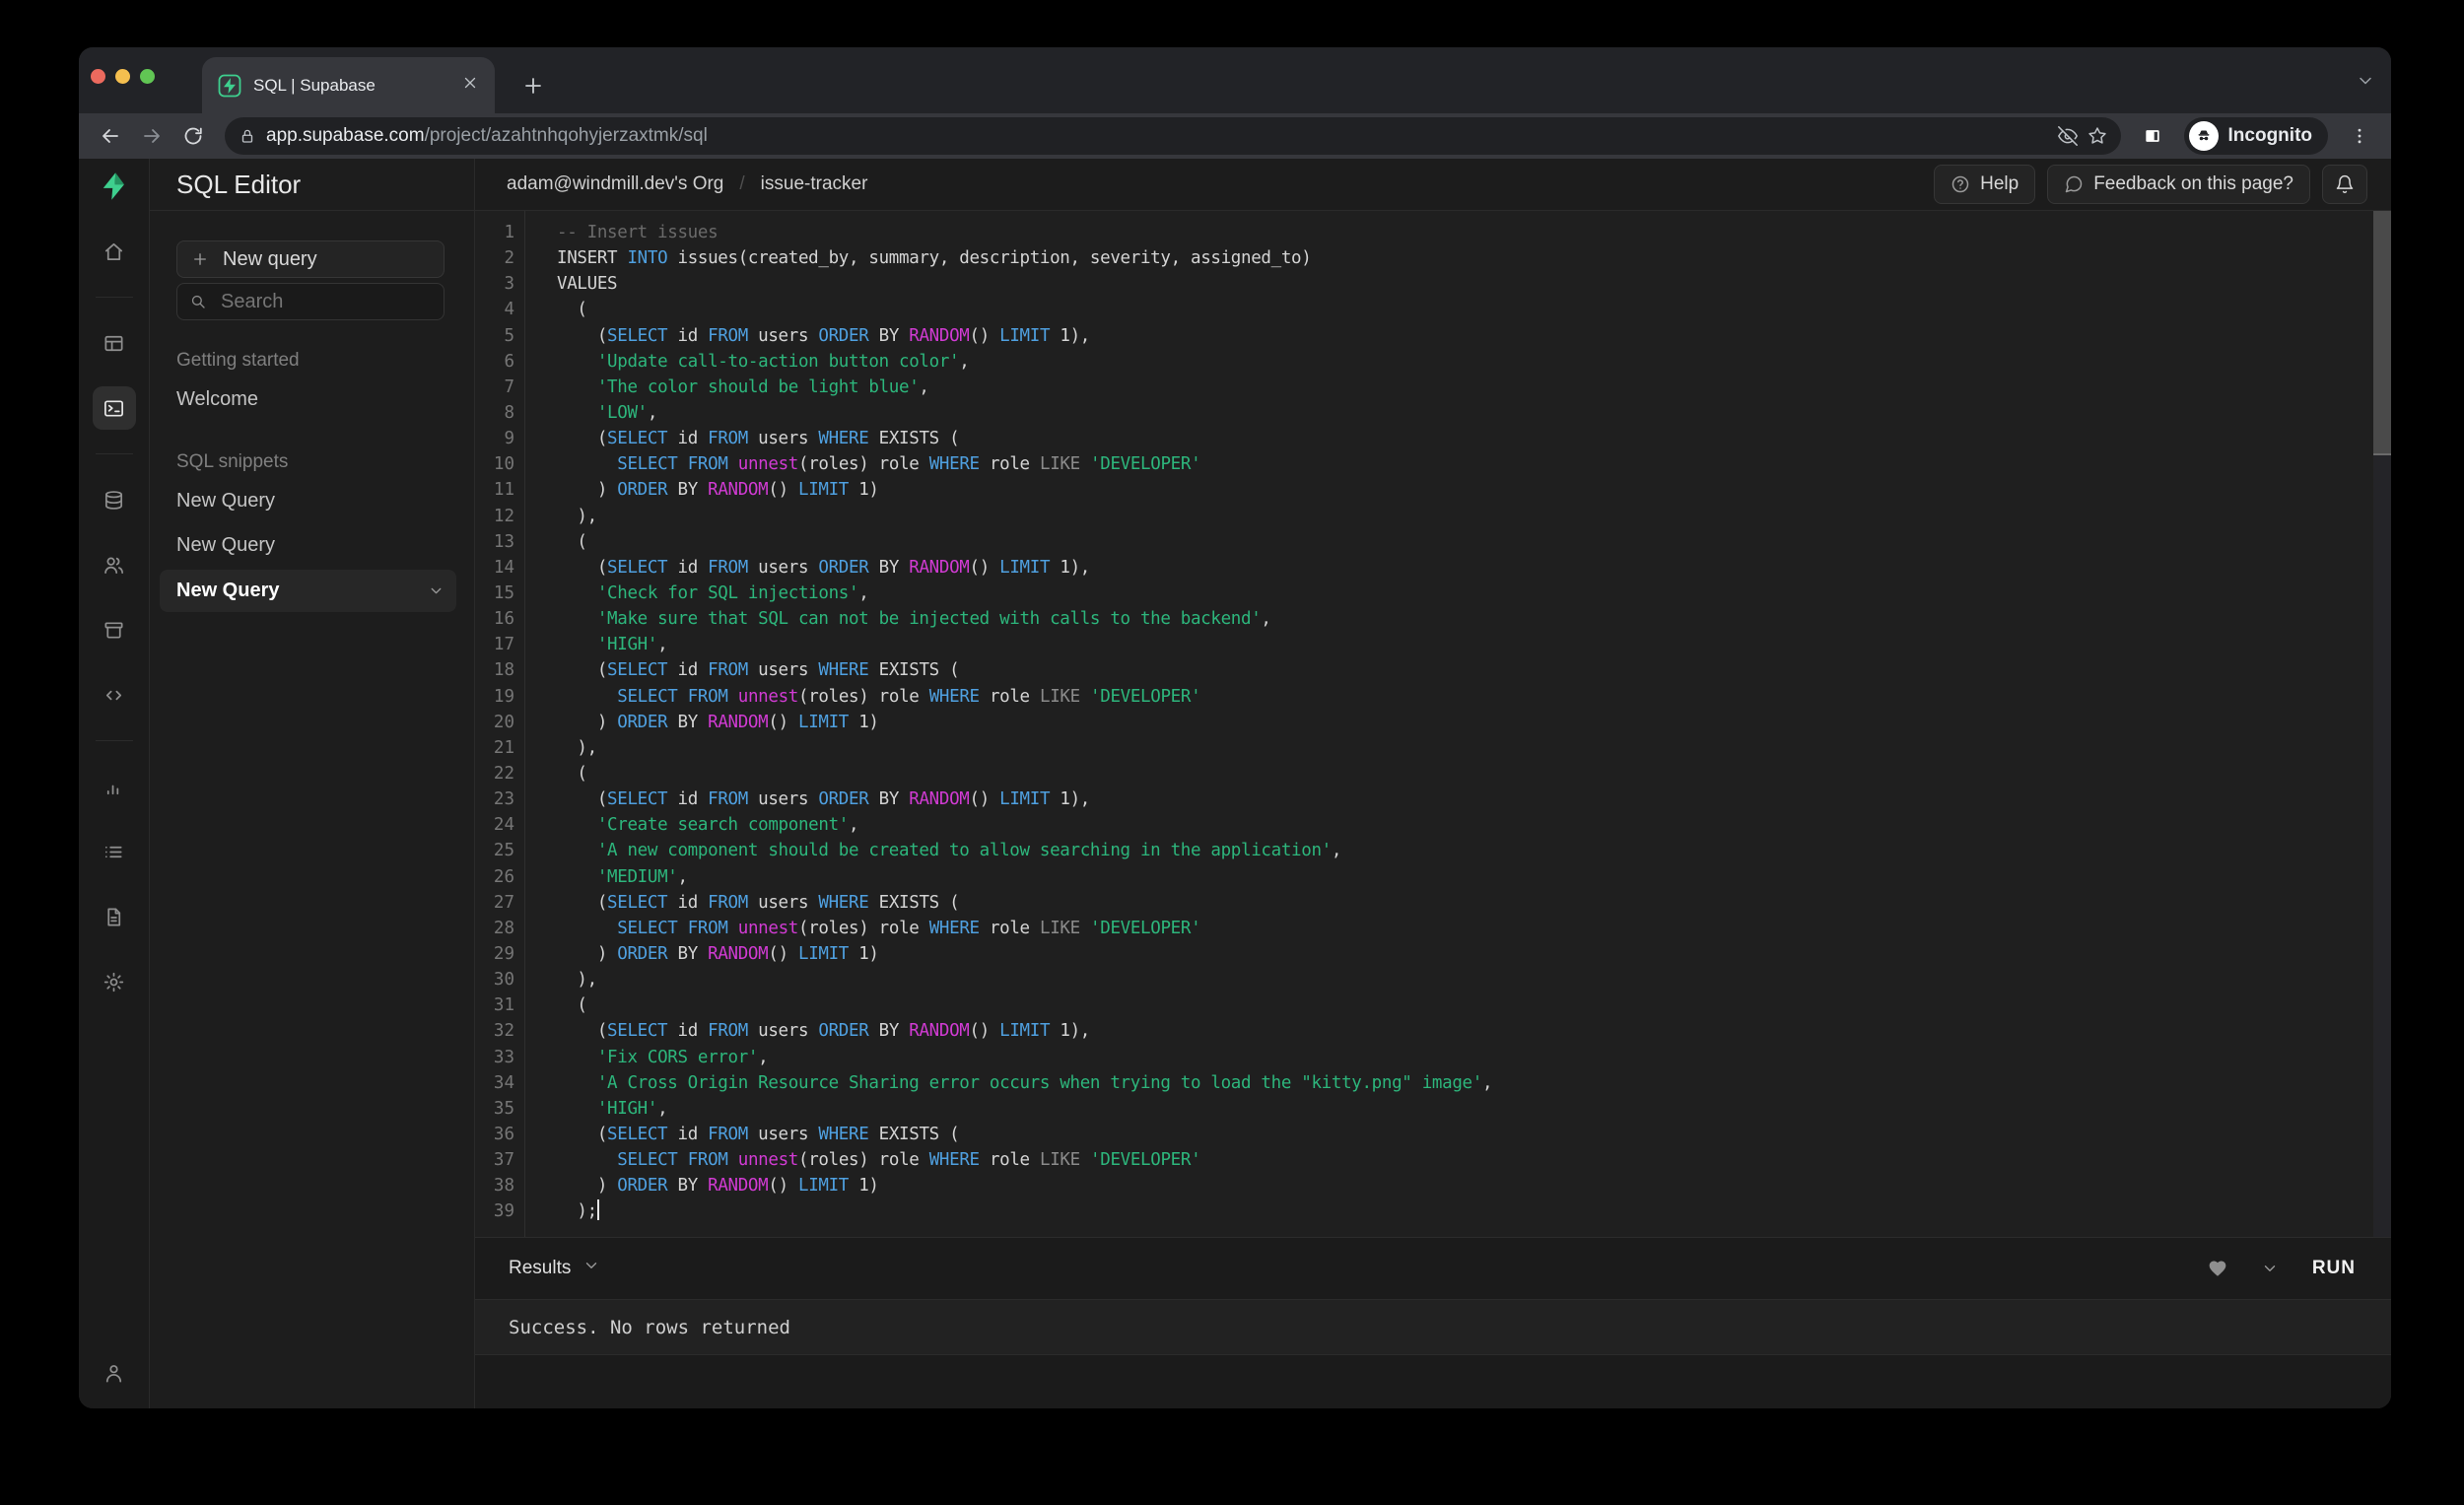 The height and width of the screenshot is (1505, 2464). What do you see at coordinates (147, 76) in the screenshot?
I see `maximize-window-button` at bounding box center [147, 76].